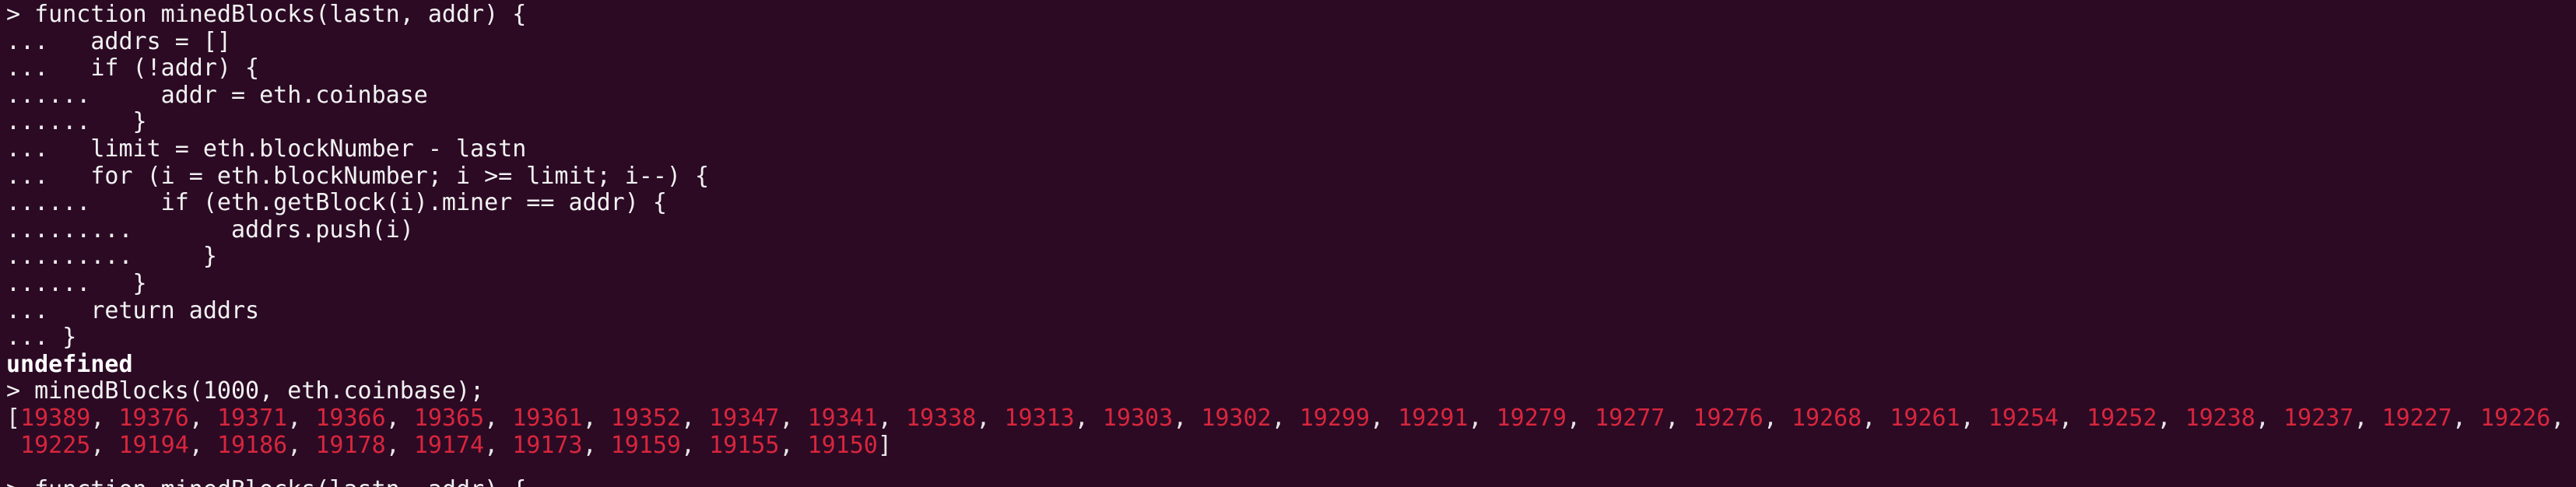 This screenshot has width=2576, height=487. What do you see at coordinates (2024, 418) in the screenshot?
I see `block-number: 19254` at bounding box center [2024, 418].